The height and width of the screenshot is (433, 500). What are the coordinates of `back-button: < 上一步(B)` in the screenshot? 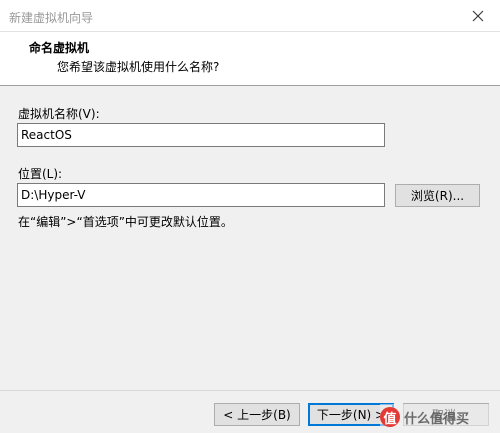 It's located at (257, 414).